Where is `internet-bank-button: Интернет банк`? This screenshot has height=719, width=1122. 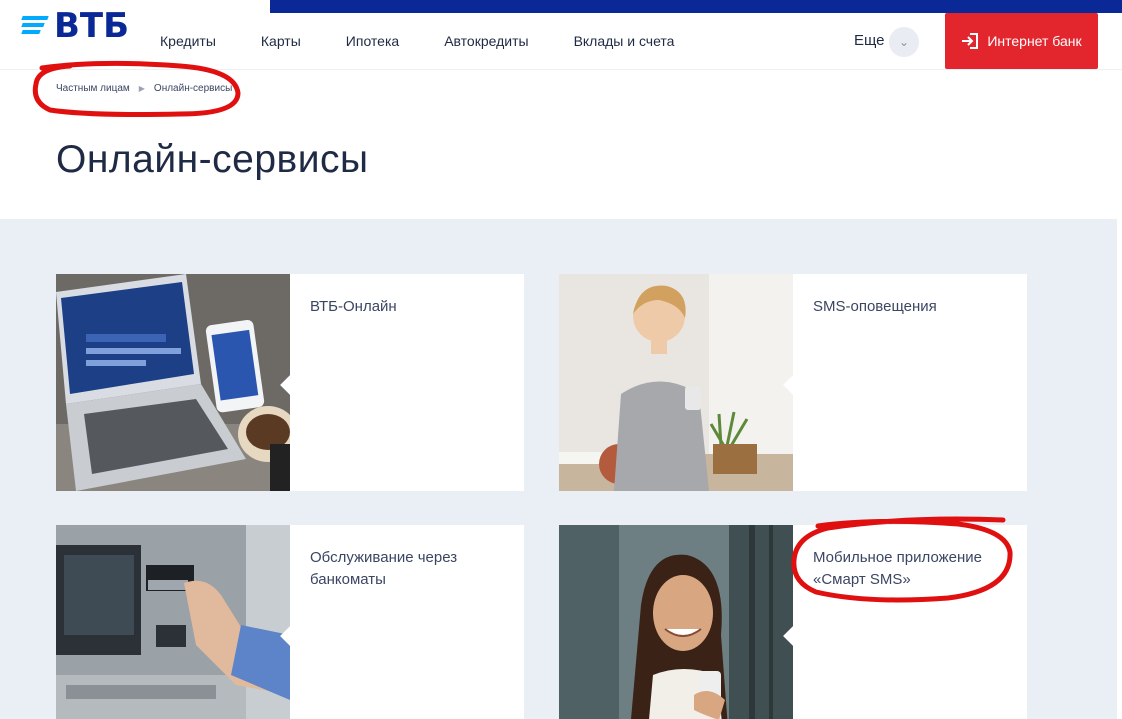 internet-bank-button: Интернет банк is located at coordinates (1021, 41).